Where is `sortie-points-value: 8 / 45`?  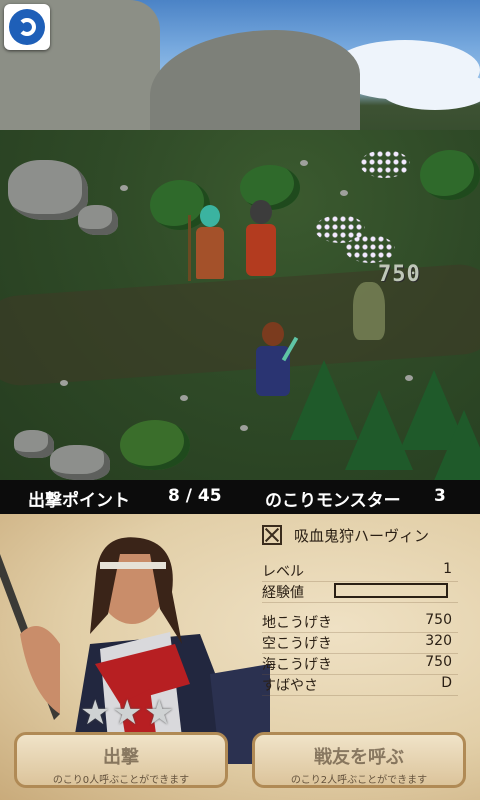 sortie-points-value: 8 / 45 is located at coordinates (195, 496).